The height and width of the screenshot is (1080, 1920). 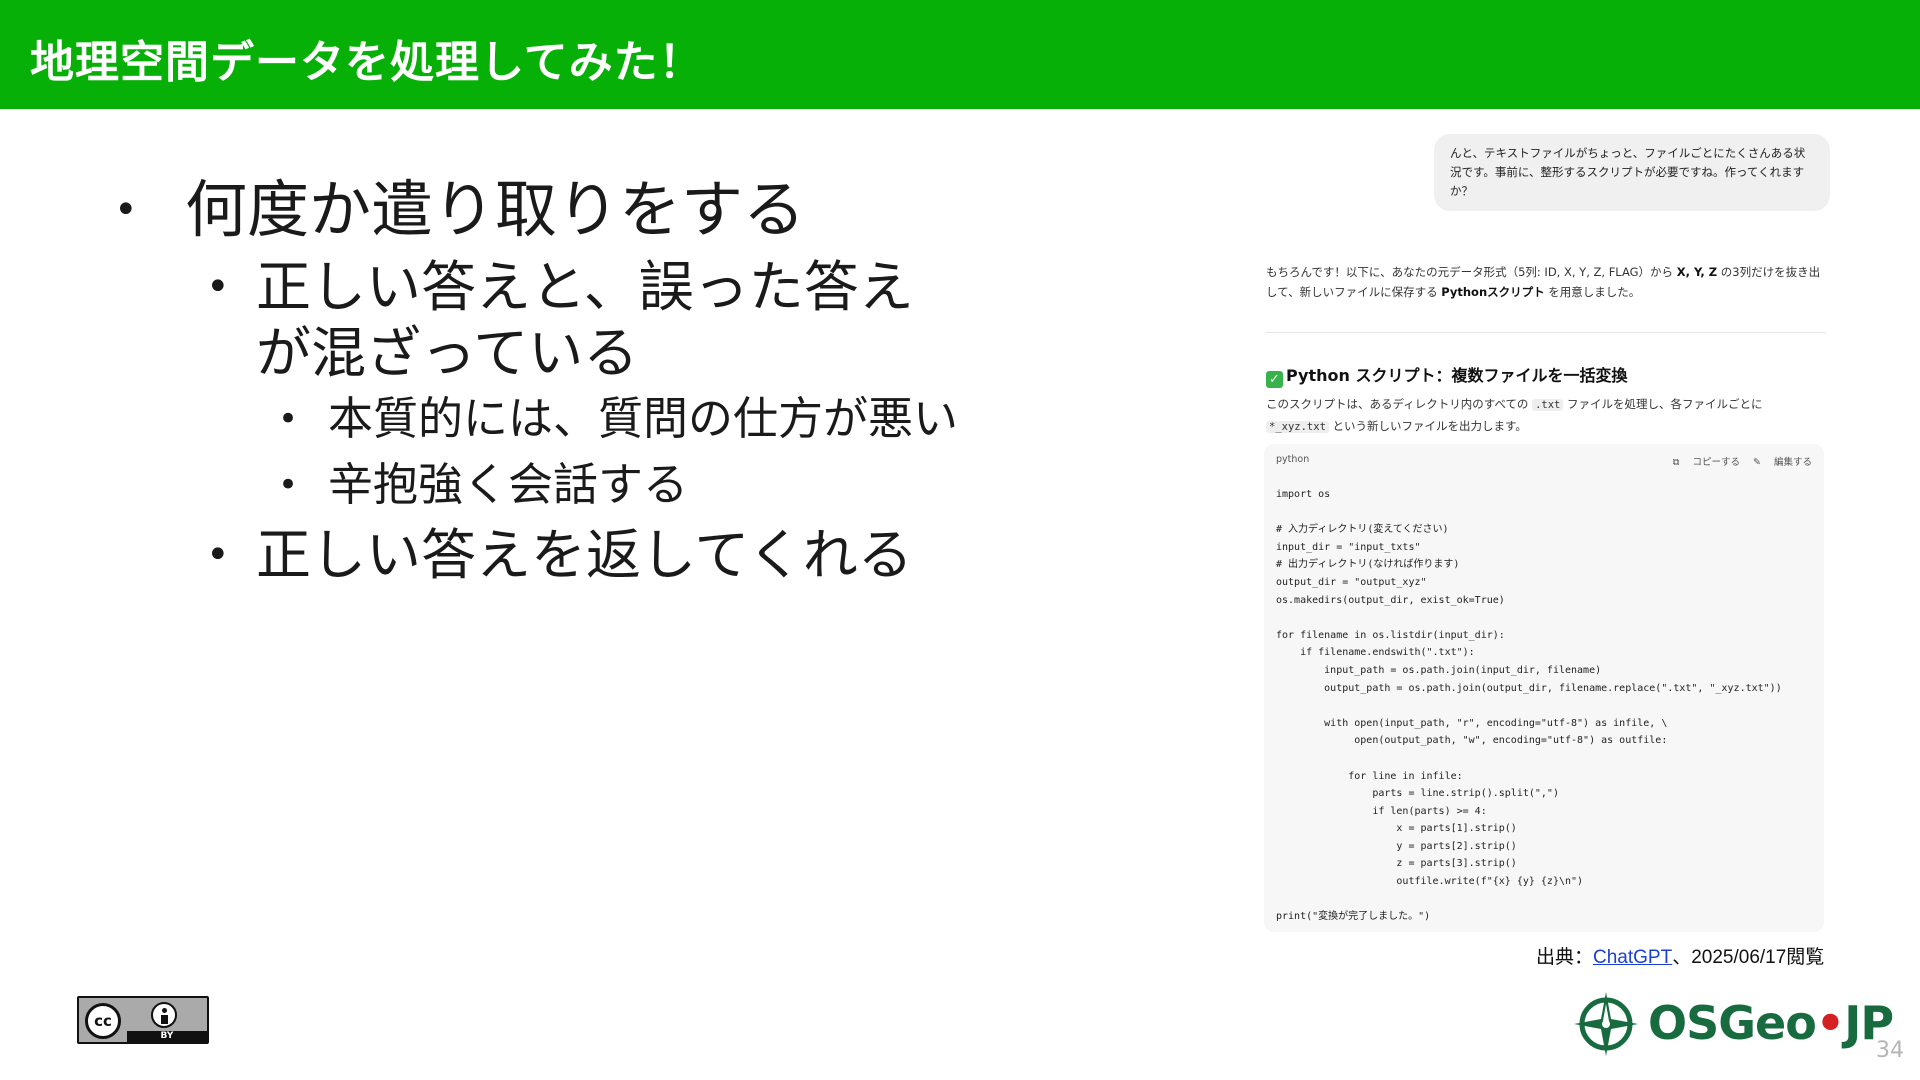 I want to click on reply-bold: X, Y, Z, so click(x=1697, y=272).